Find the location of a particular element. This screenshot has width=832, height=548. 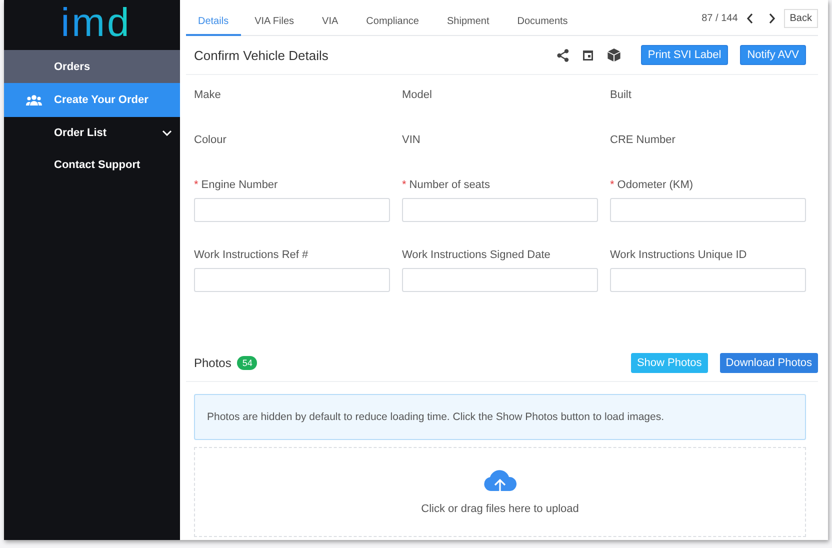

field-label: * Odometer (KM) is located at coordinates (652, 185).